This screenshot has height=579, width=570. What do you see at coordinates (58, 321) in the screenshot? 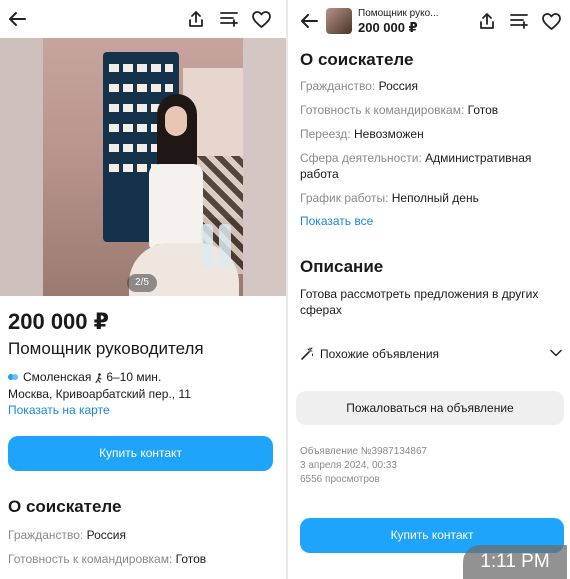
I see `listing-price: 200 000 ₽` at bounding box center [58, 321].